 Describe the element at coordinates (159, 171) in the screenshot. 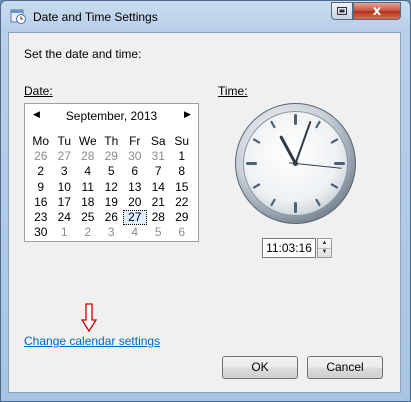

I see `calendar-day: 7` at that location.